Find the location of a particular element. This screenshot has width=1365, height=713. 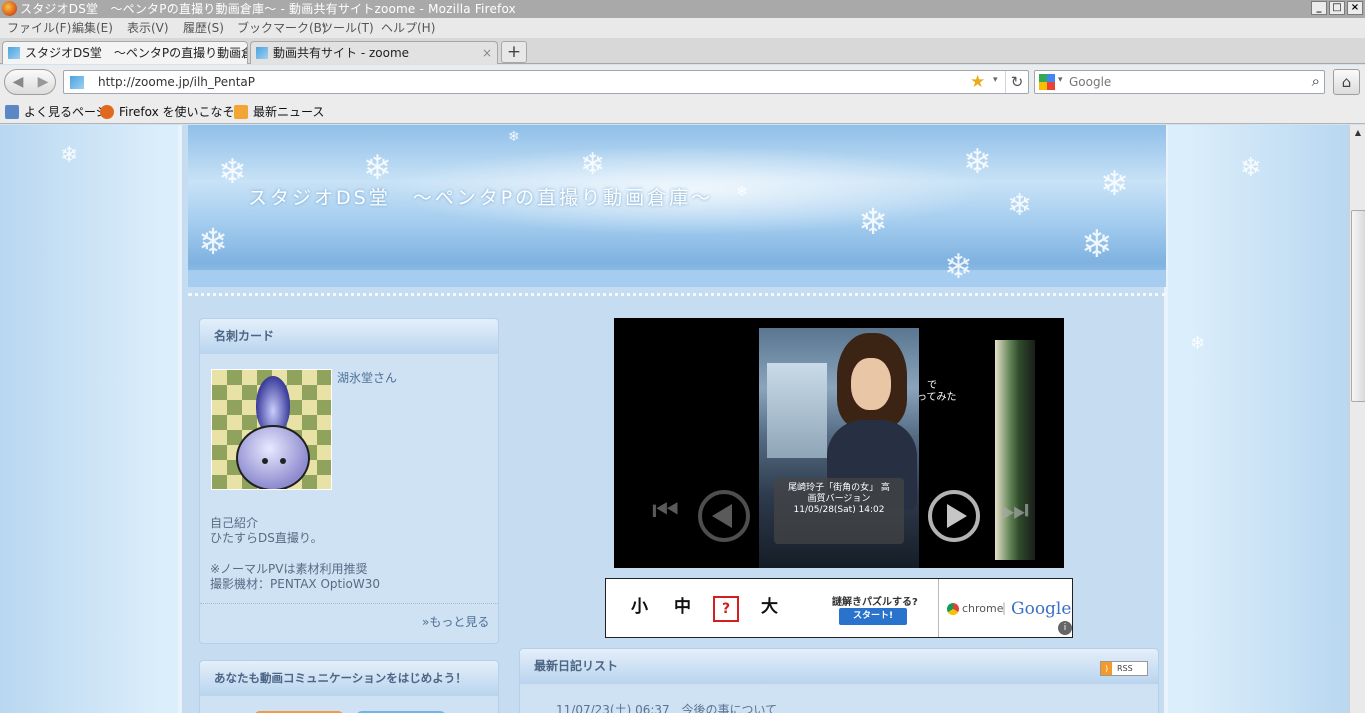

ad-text-medium: 中 is located at coordinates (682, 607).